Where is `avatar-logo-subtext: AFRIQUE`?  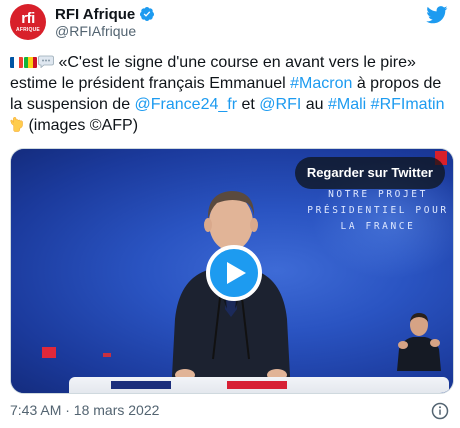 avatar-logo-subtext: AFRIQUE is located at coordinates (28, 30).